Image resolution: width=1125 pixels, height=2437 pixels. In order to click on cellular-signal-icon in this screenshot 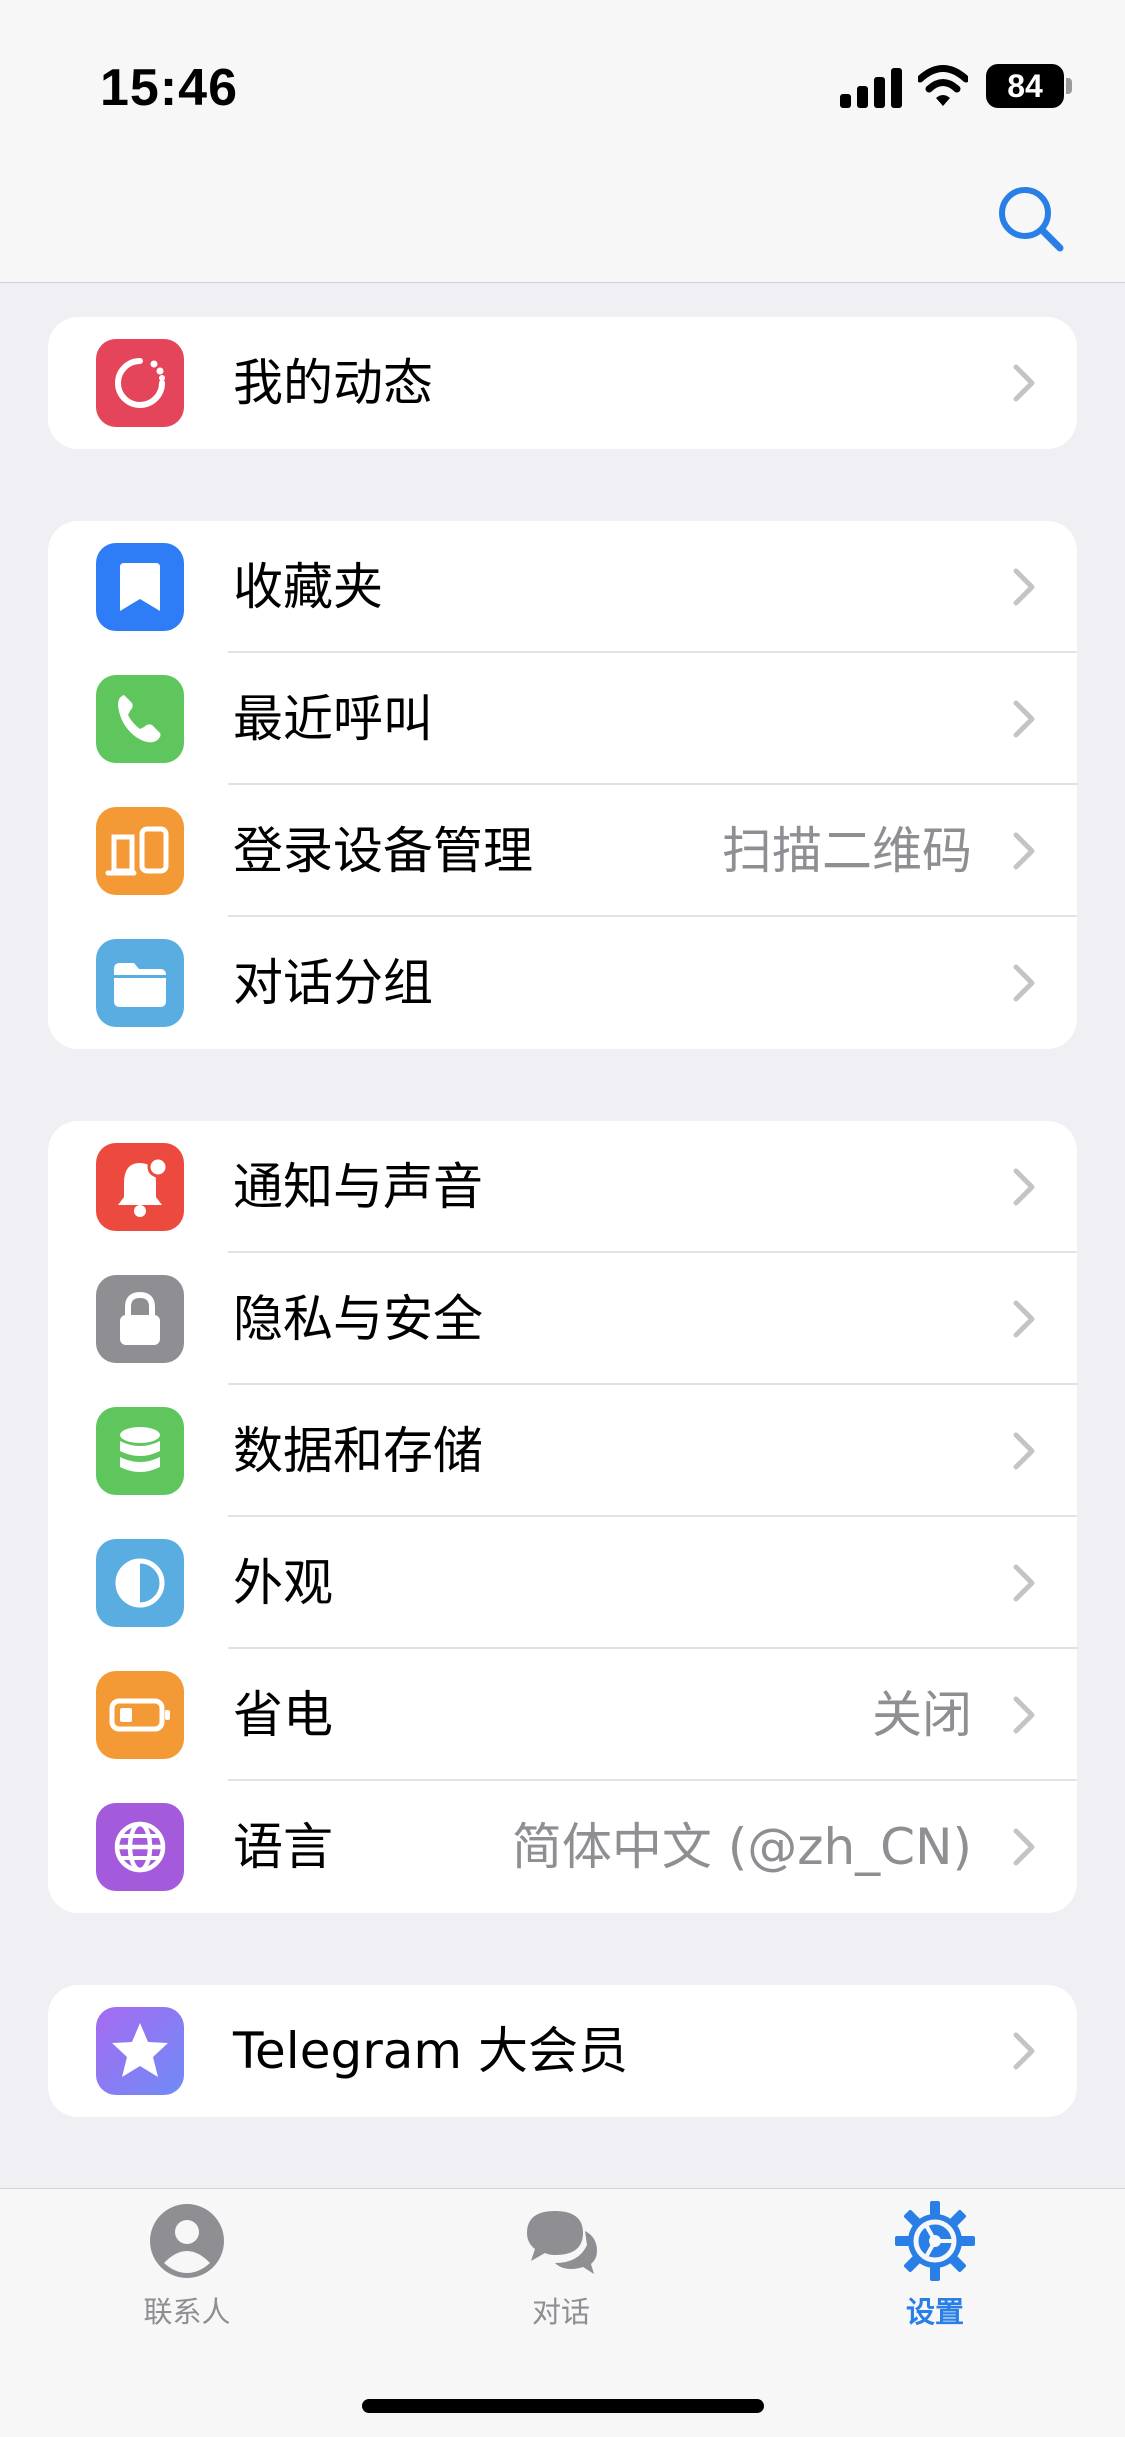, I will do `click(871, 88)`.